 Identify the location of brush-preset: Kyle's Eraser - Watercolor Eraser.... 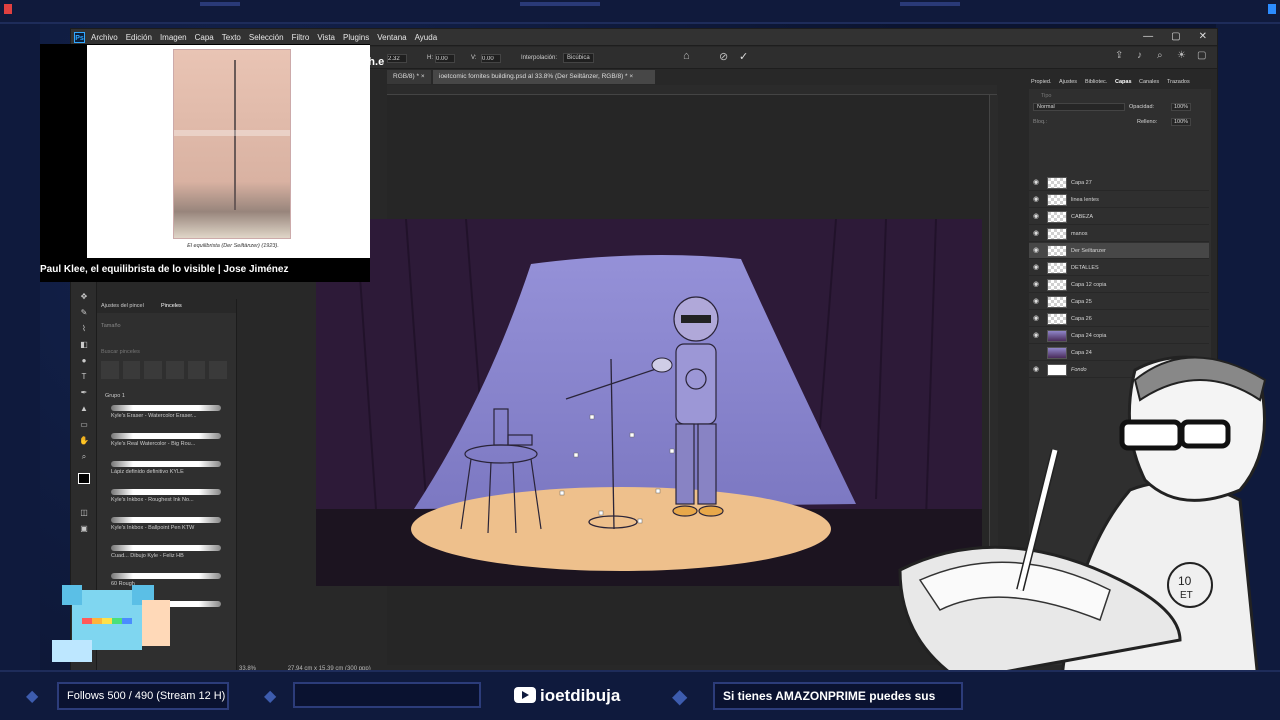
(166, 412).